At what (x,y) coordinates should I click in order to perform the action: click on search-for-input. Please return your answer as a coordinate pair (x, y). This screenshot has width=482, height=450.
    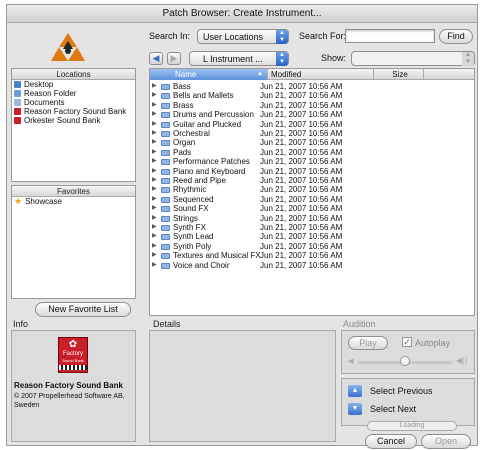
    Looking at the image, I should click on (390, 36).